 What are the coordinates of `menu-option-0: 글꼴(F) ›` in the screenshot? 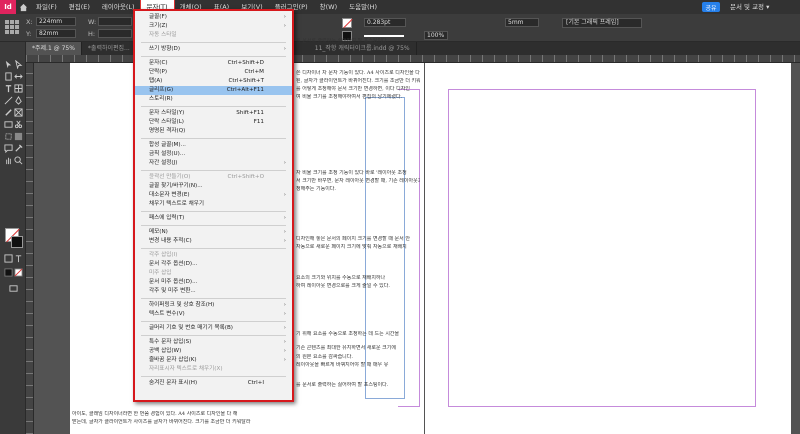 It's located at (213, 17).